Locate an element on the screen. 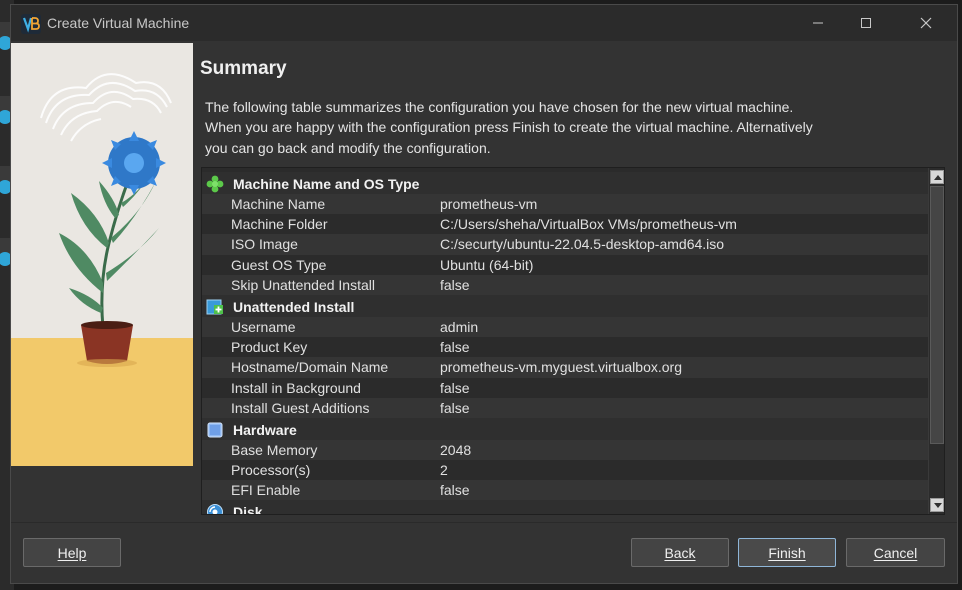 The width and height of the screenshot is (962, 590). table-row: Base Memory 2048 is located at coordinates (565, 450).